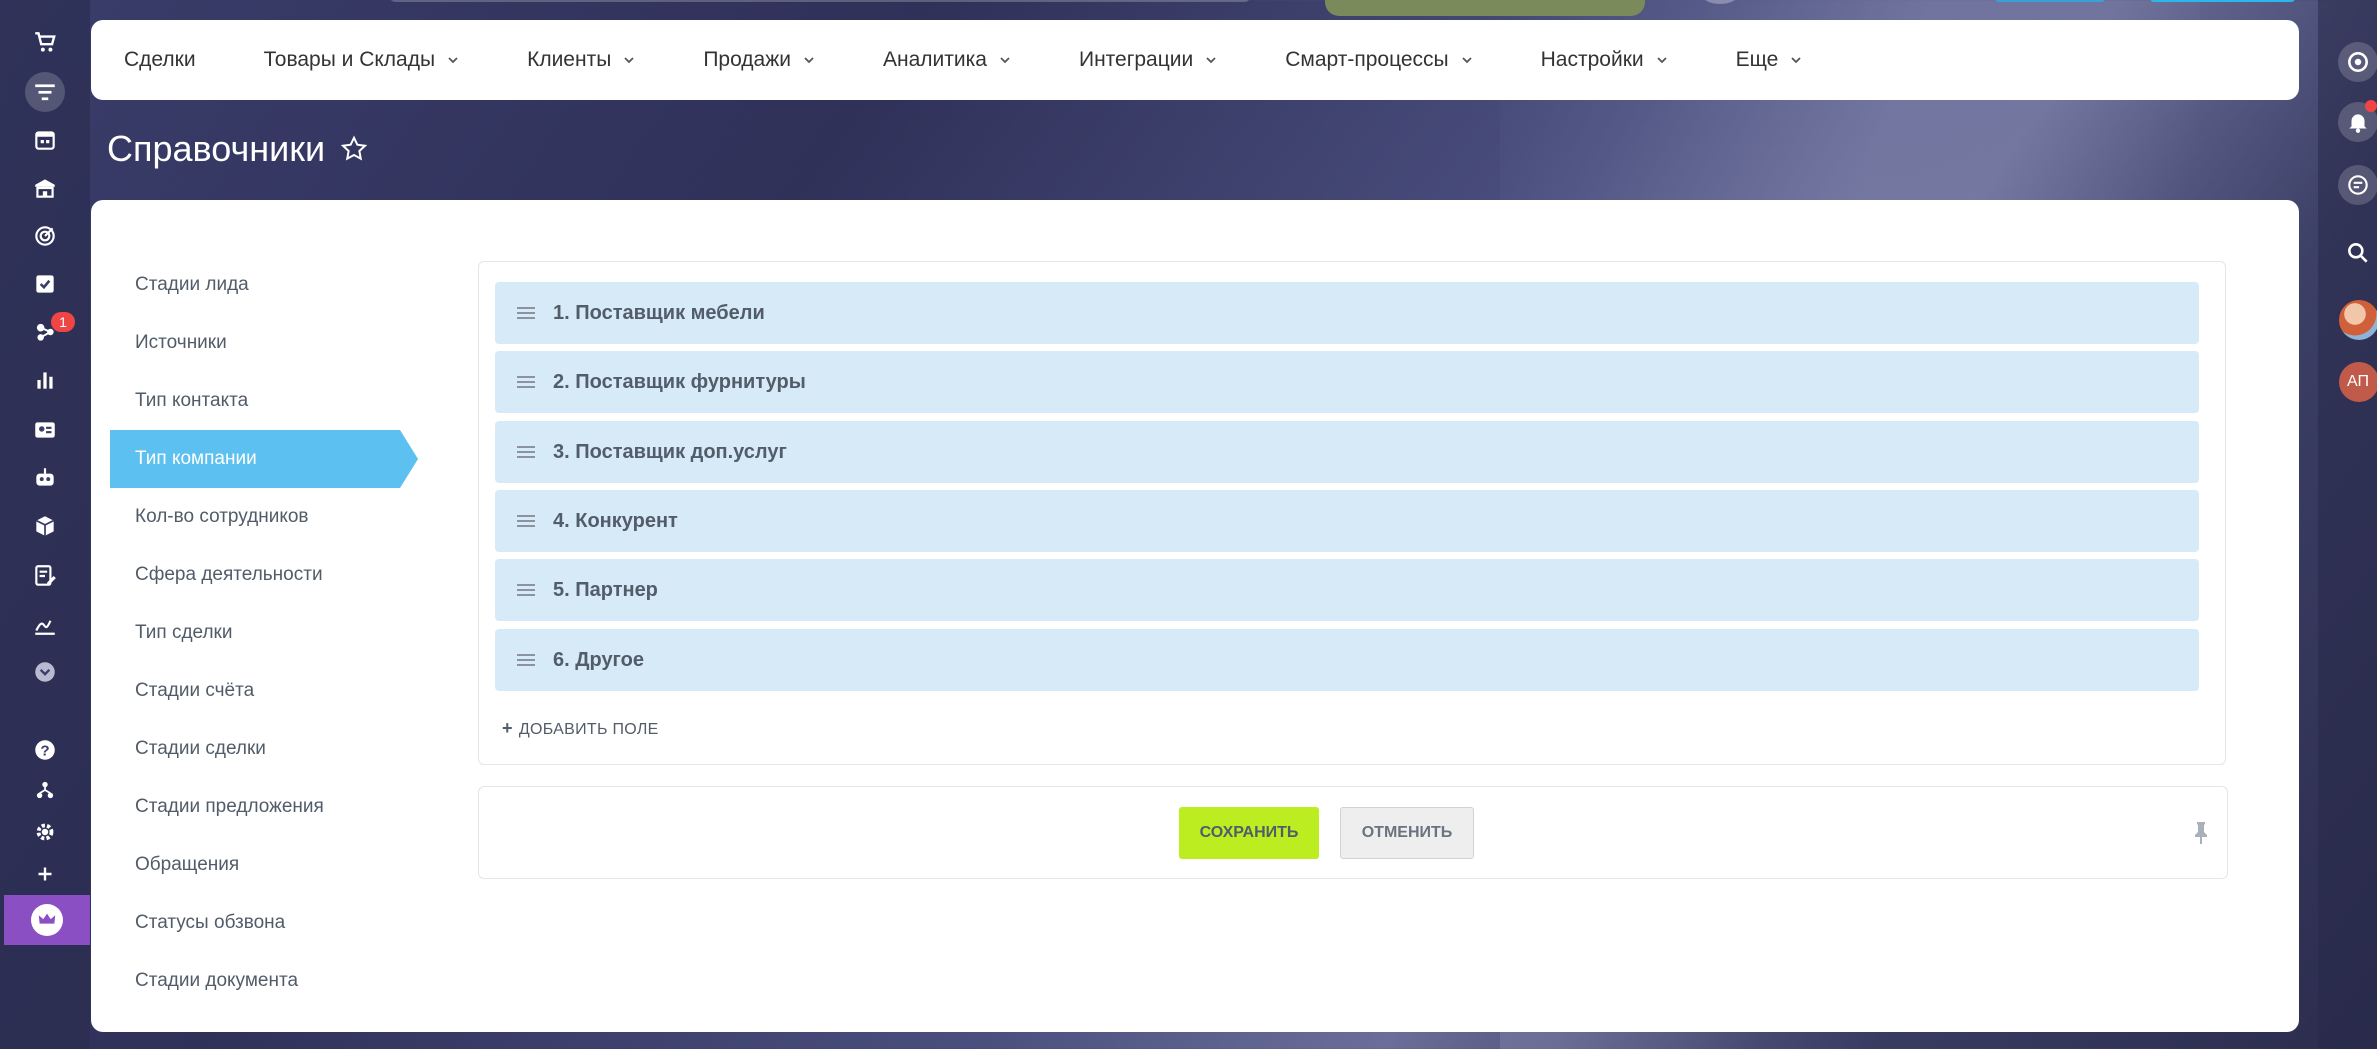 The width and height of the screenshot is (2377, 1049). Describe the element at coordinates (2201, 833) in the screenshot. I see `pin-icon` at that location.